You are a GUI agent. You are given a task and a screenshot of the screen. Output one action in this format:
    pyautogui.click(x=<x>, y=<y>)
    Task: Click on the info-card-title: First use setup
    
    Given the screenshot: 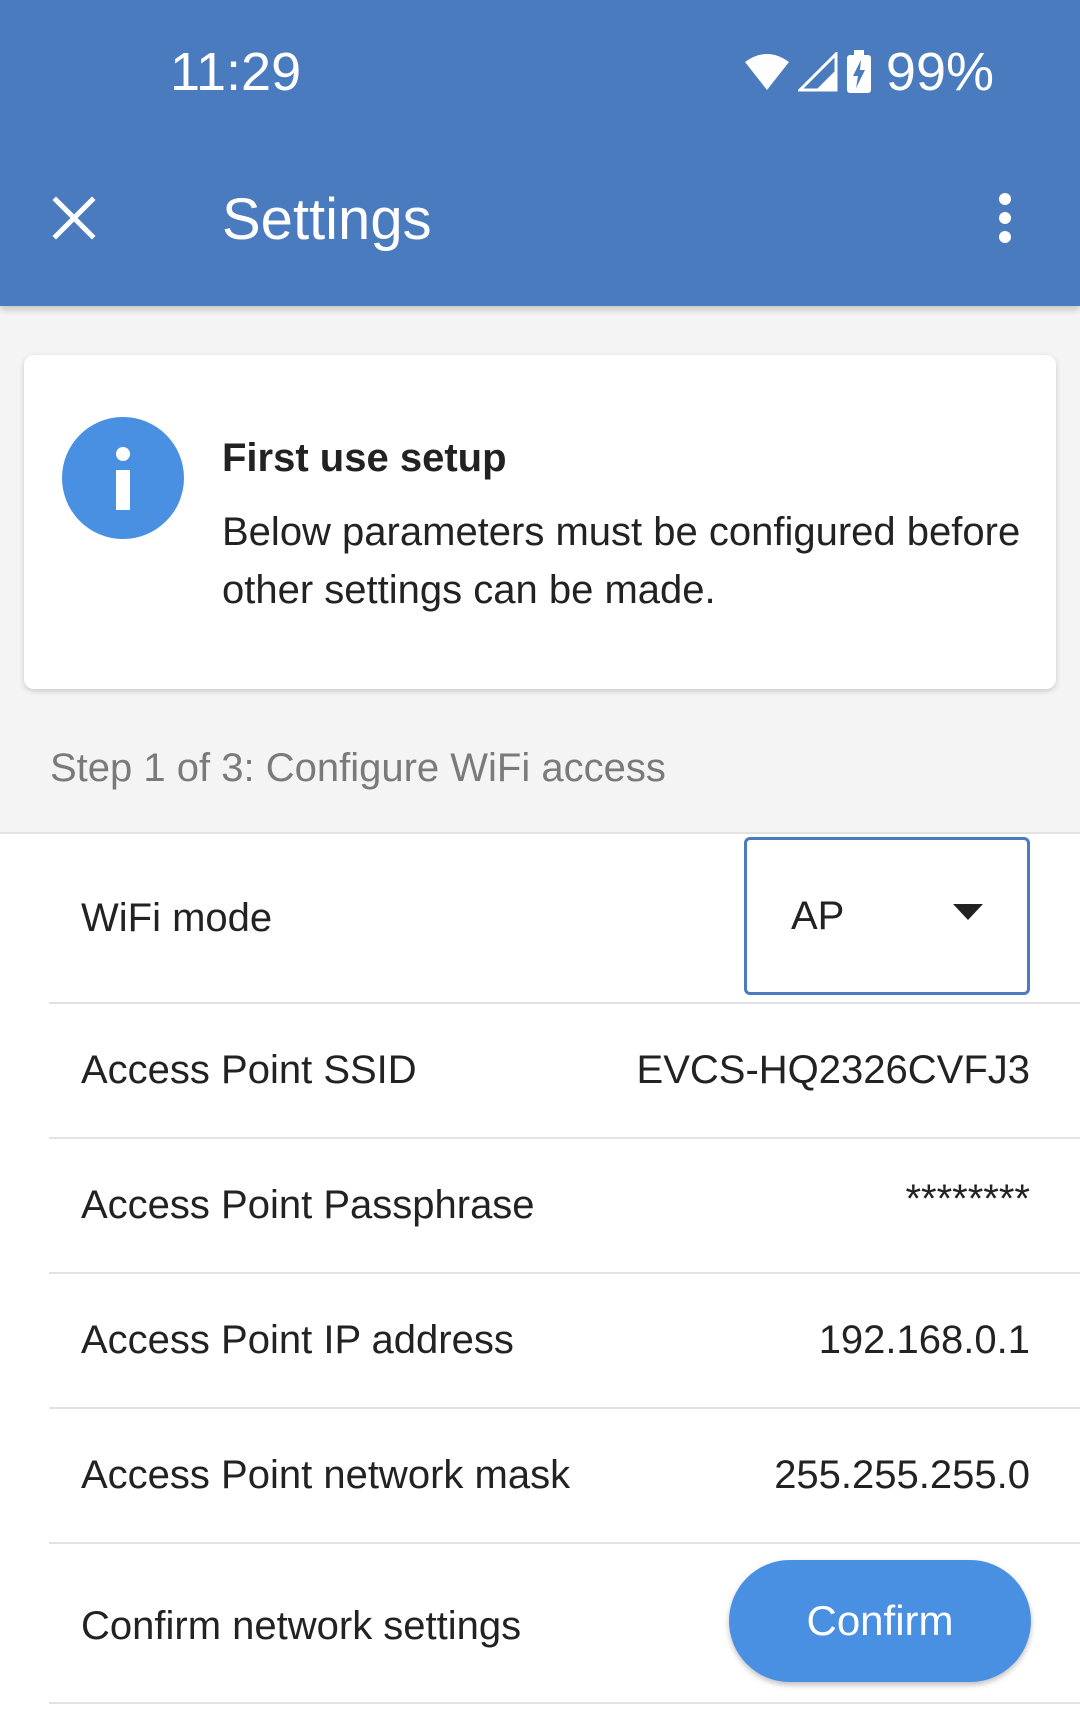 What is the action you would take?
    pyautogui.click(x=364, y=458)
    